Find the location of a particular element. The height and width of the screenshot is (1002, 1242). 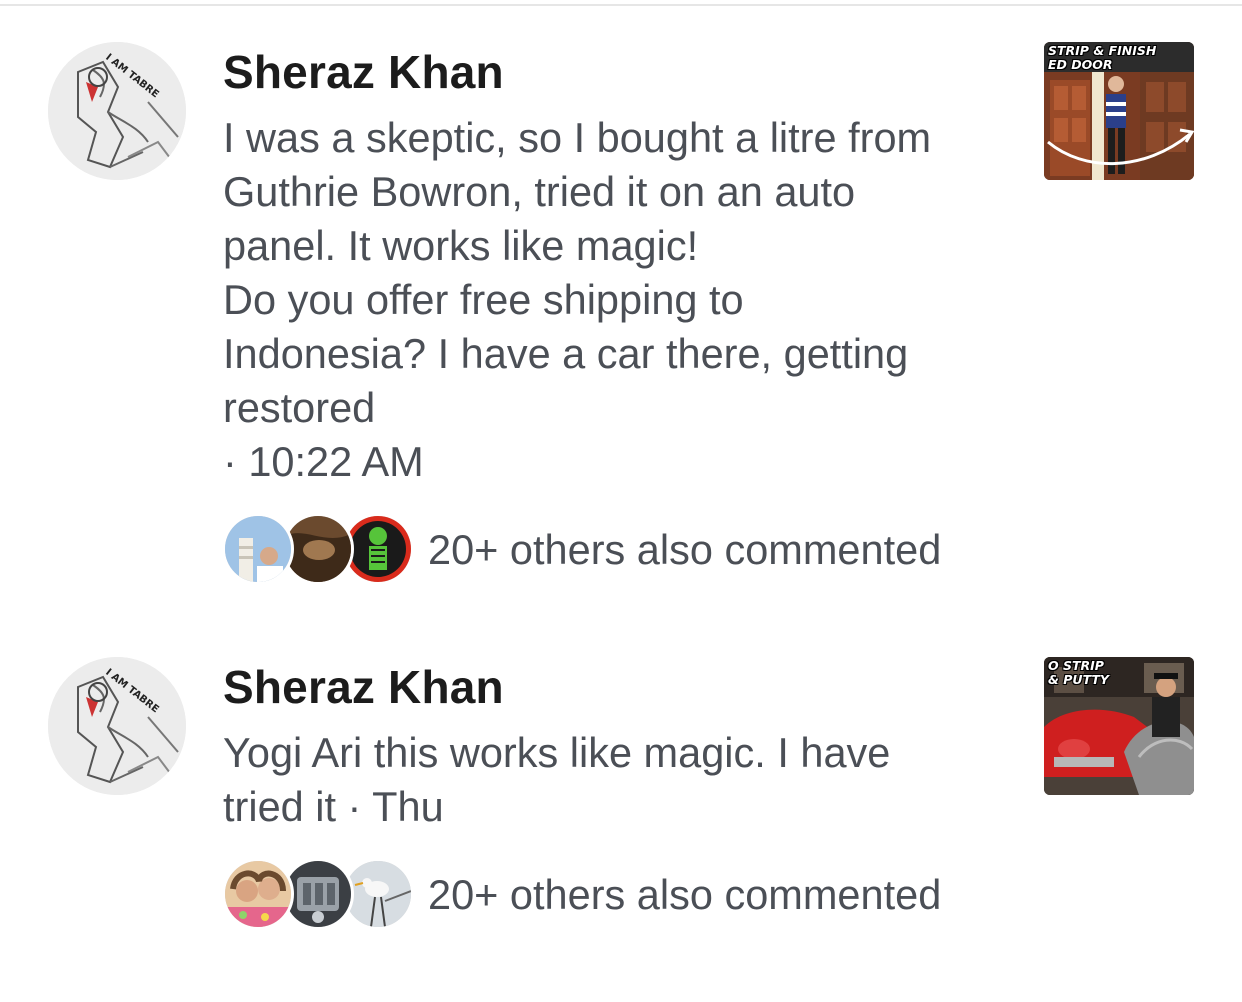

comment-text-line: Guthrie Bowron, tried it on an auto is located at coordinates (623, 192).